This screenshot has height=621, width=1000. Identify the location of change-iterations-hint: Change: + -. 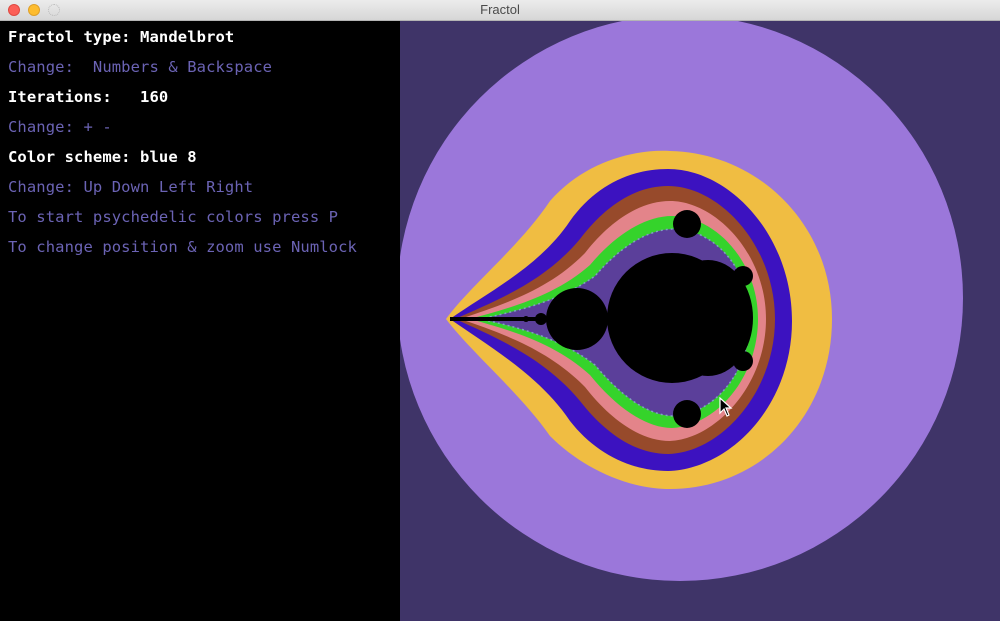
(60, 127).